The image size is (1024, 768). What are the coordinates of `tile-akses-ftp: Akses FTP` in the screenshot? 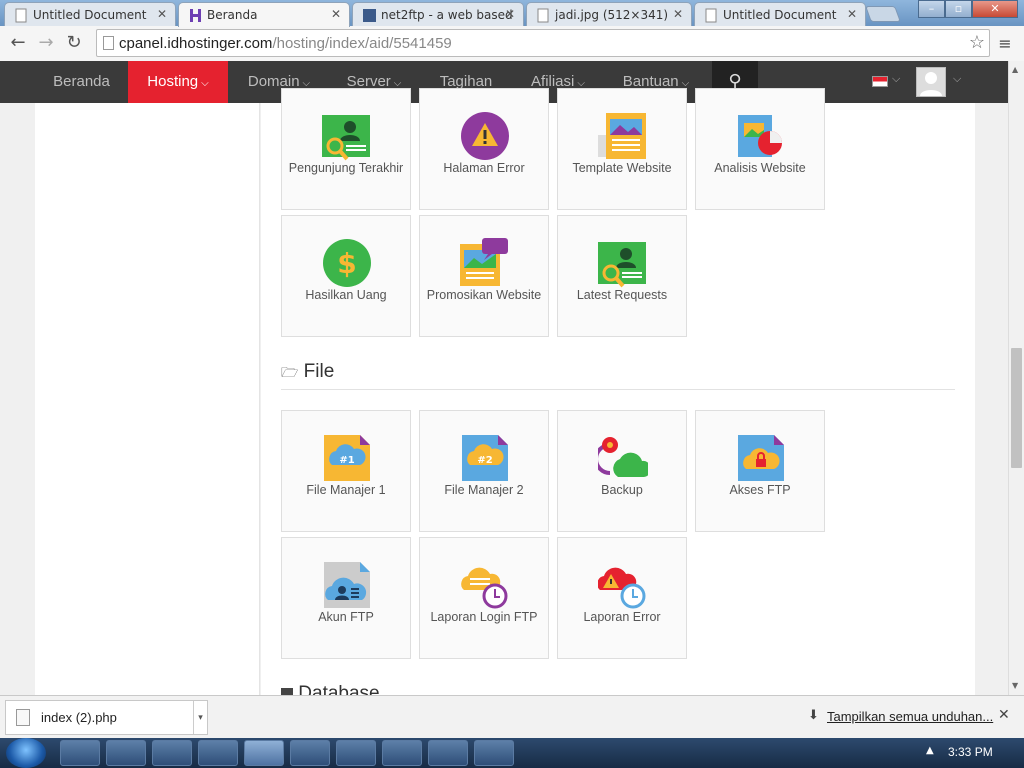 It's located at (760, 471).